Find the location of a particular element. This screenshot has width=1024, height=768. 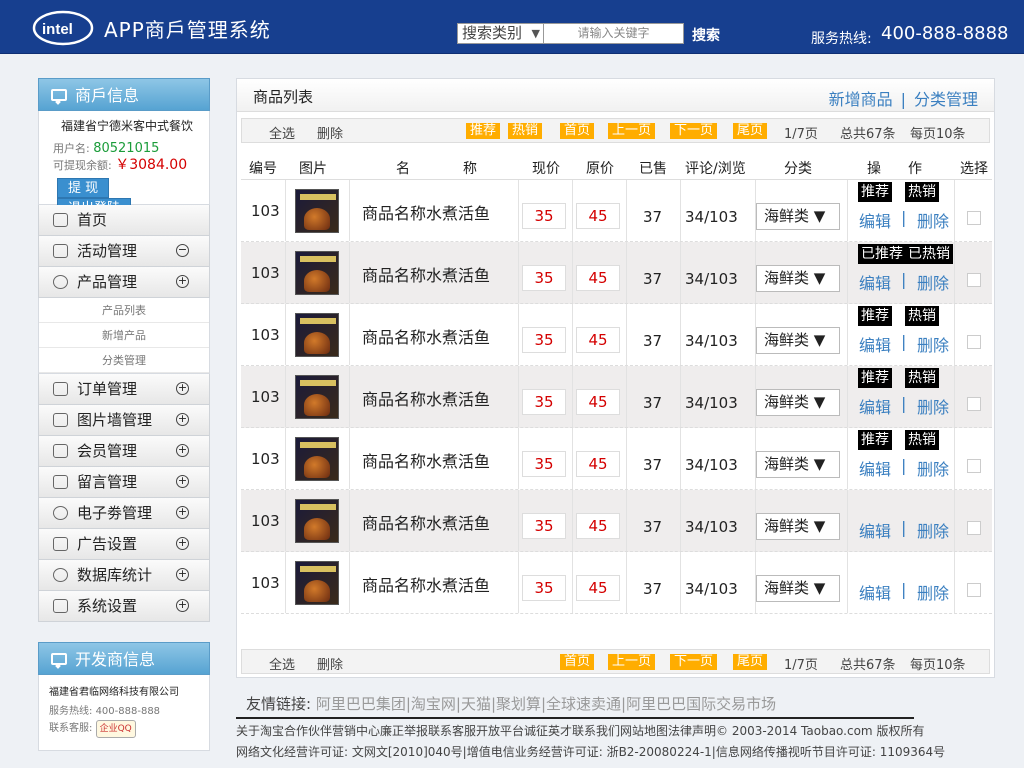

last-page-button: 尾页 is located at coordinates (750, 131).